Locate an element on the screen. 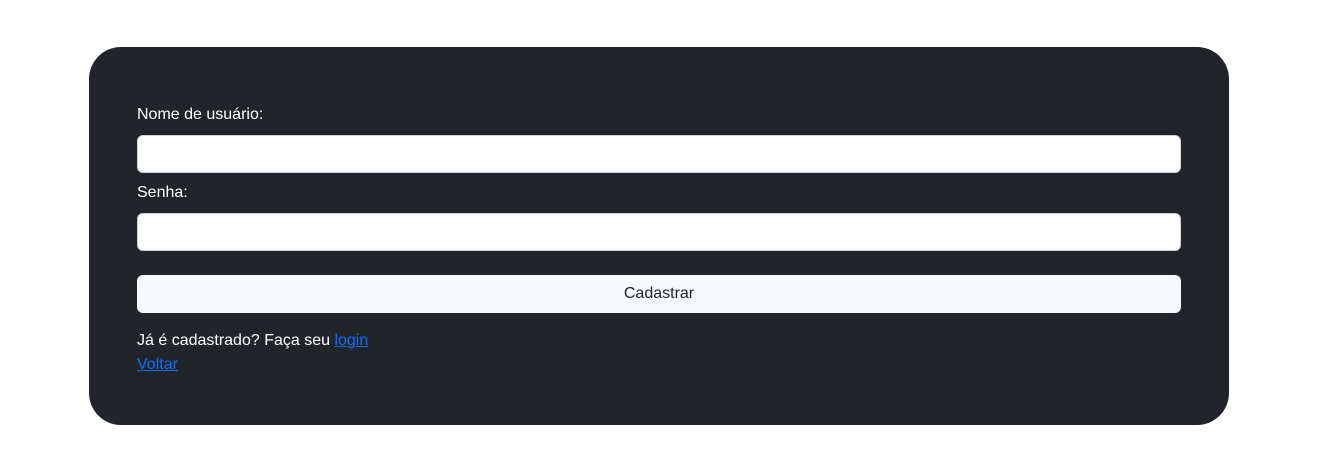 Image resolution: width=1319 pixels, height=466 pixels. login-link: login is located at coordinates (351, 340).